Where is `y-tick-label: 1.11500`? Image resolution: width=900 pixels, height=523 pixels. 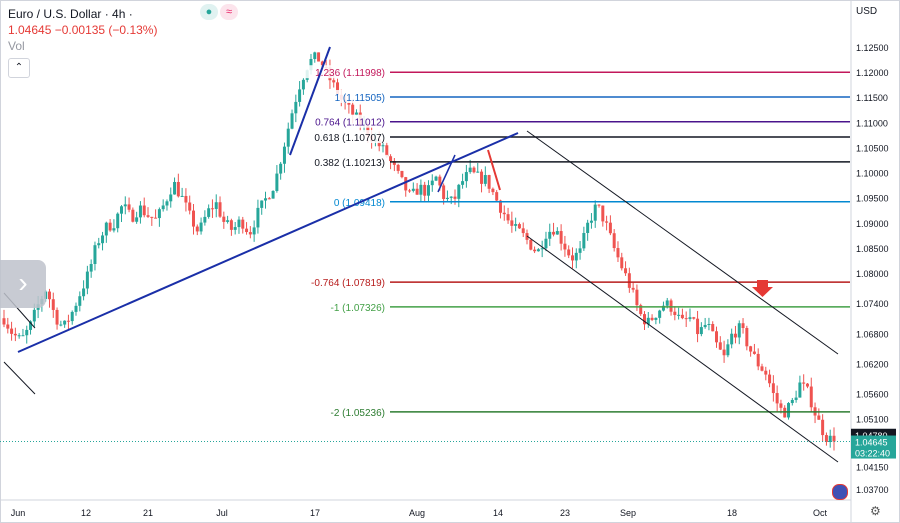 y-tick-label: 1.11500 is located at coordinates (872, 98).